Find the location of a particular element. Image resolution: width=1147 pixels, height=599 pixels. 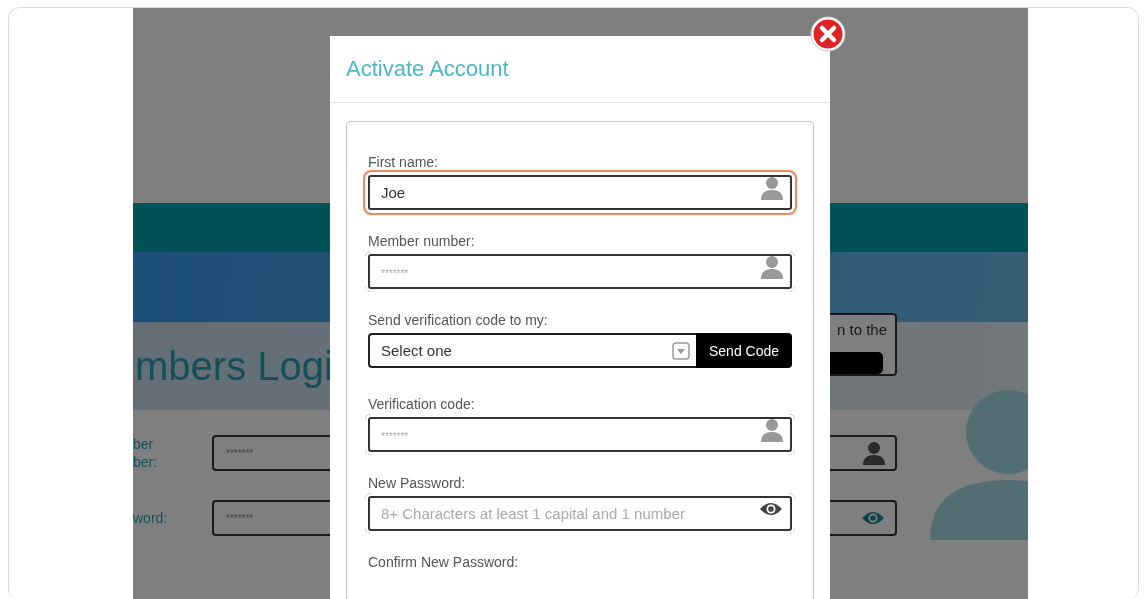

close-icon is located at coordinates (828, 34).